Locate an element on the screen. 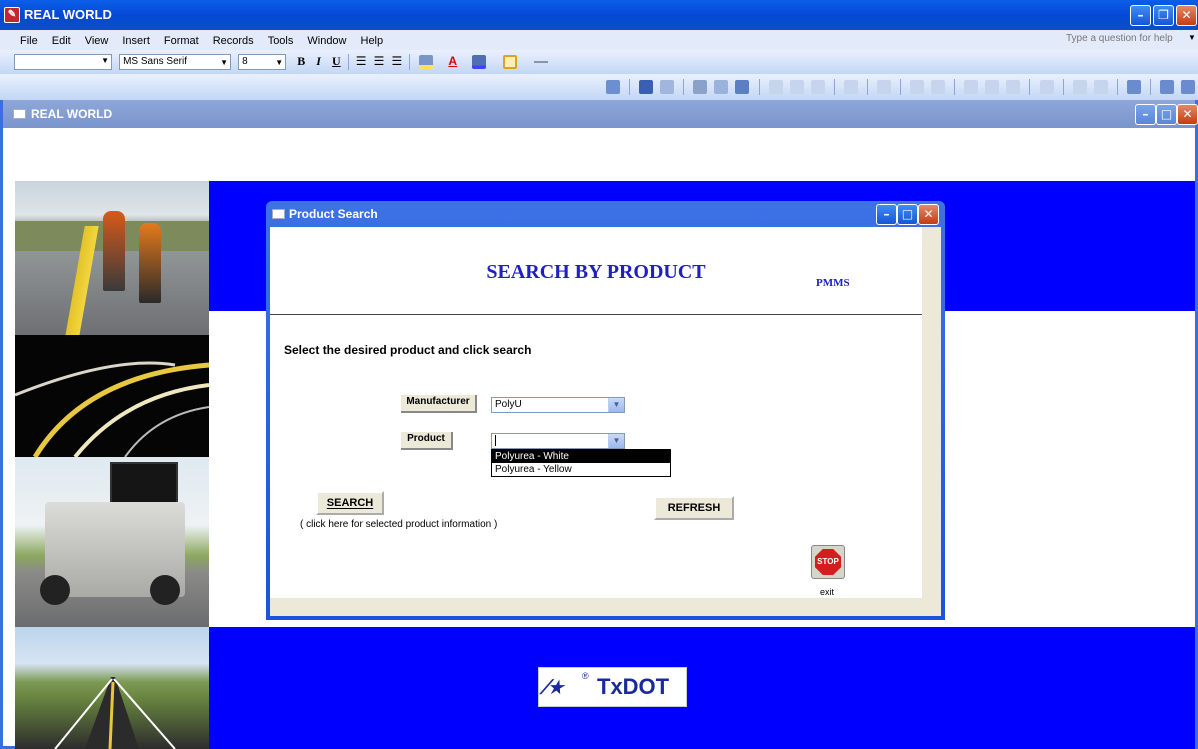 The image size is (1198, 749). view-icon is located at coordinates (613, 87).